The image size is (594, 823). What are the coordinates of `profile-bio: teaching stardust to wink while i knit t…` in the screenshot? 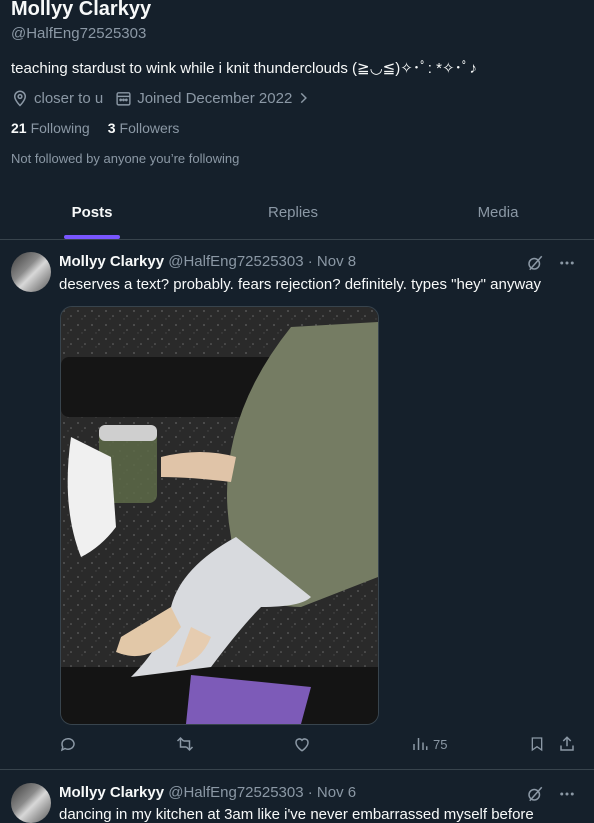 It's located at (244, 68).